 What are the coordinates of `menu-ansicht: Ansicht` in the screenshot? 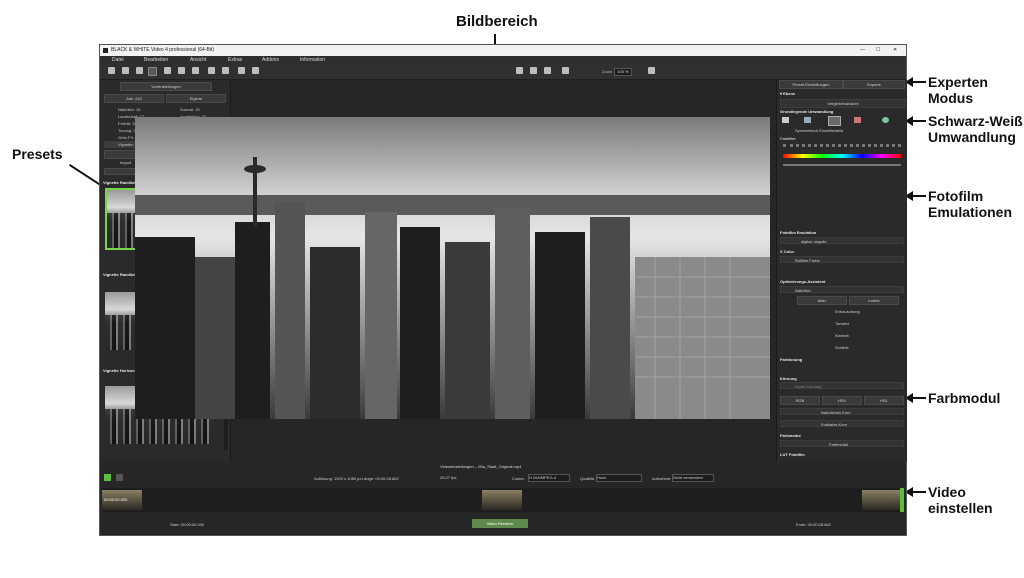 It's located at (198, 60).